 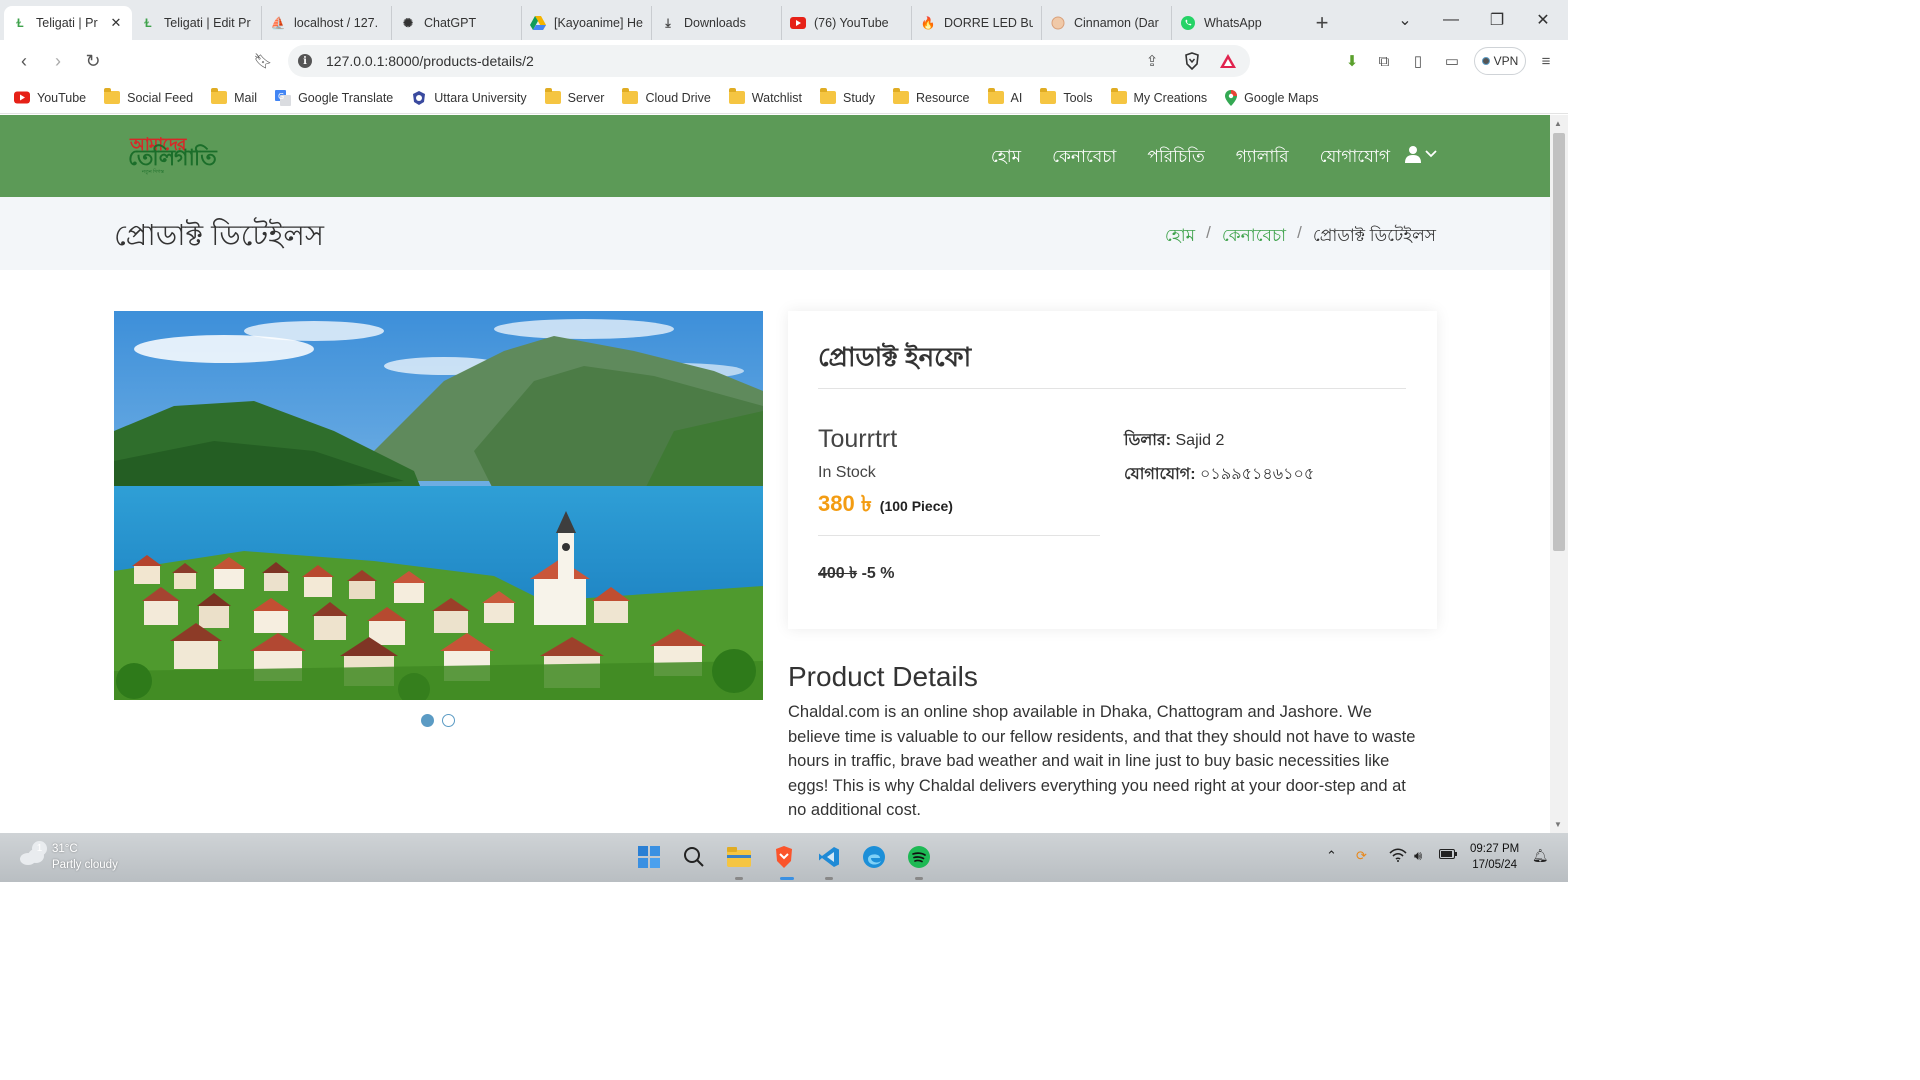 What do you see at coordinates (649, 857) in the screenshot?
I see `windows-start-icon` at bounding box center [649, 857].